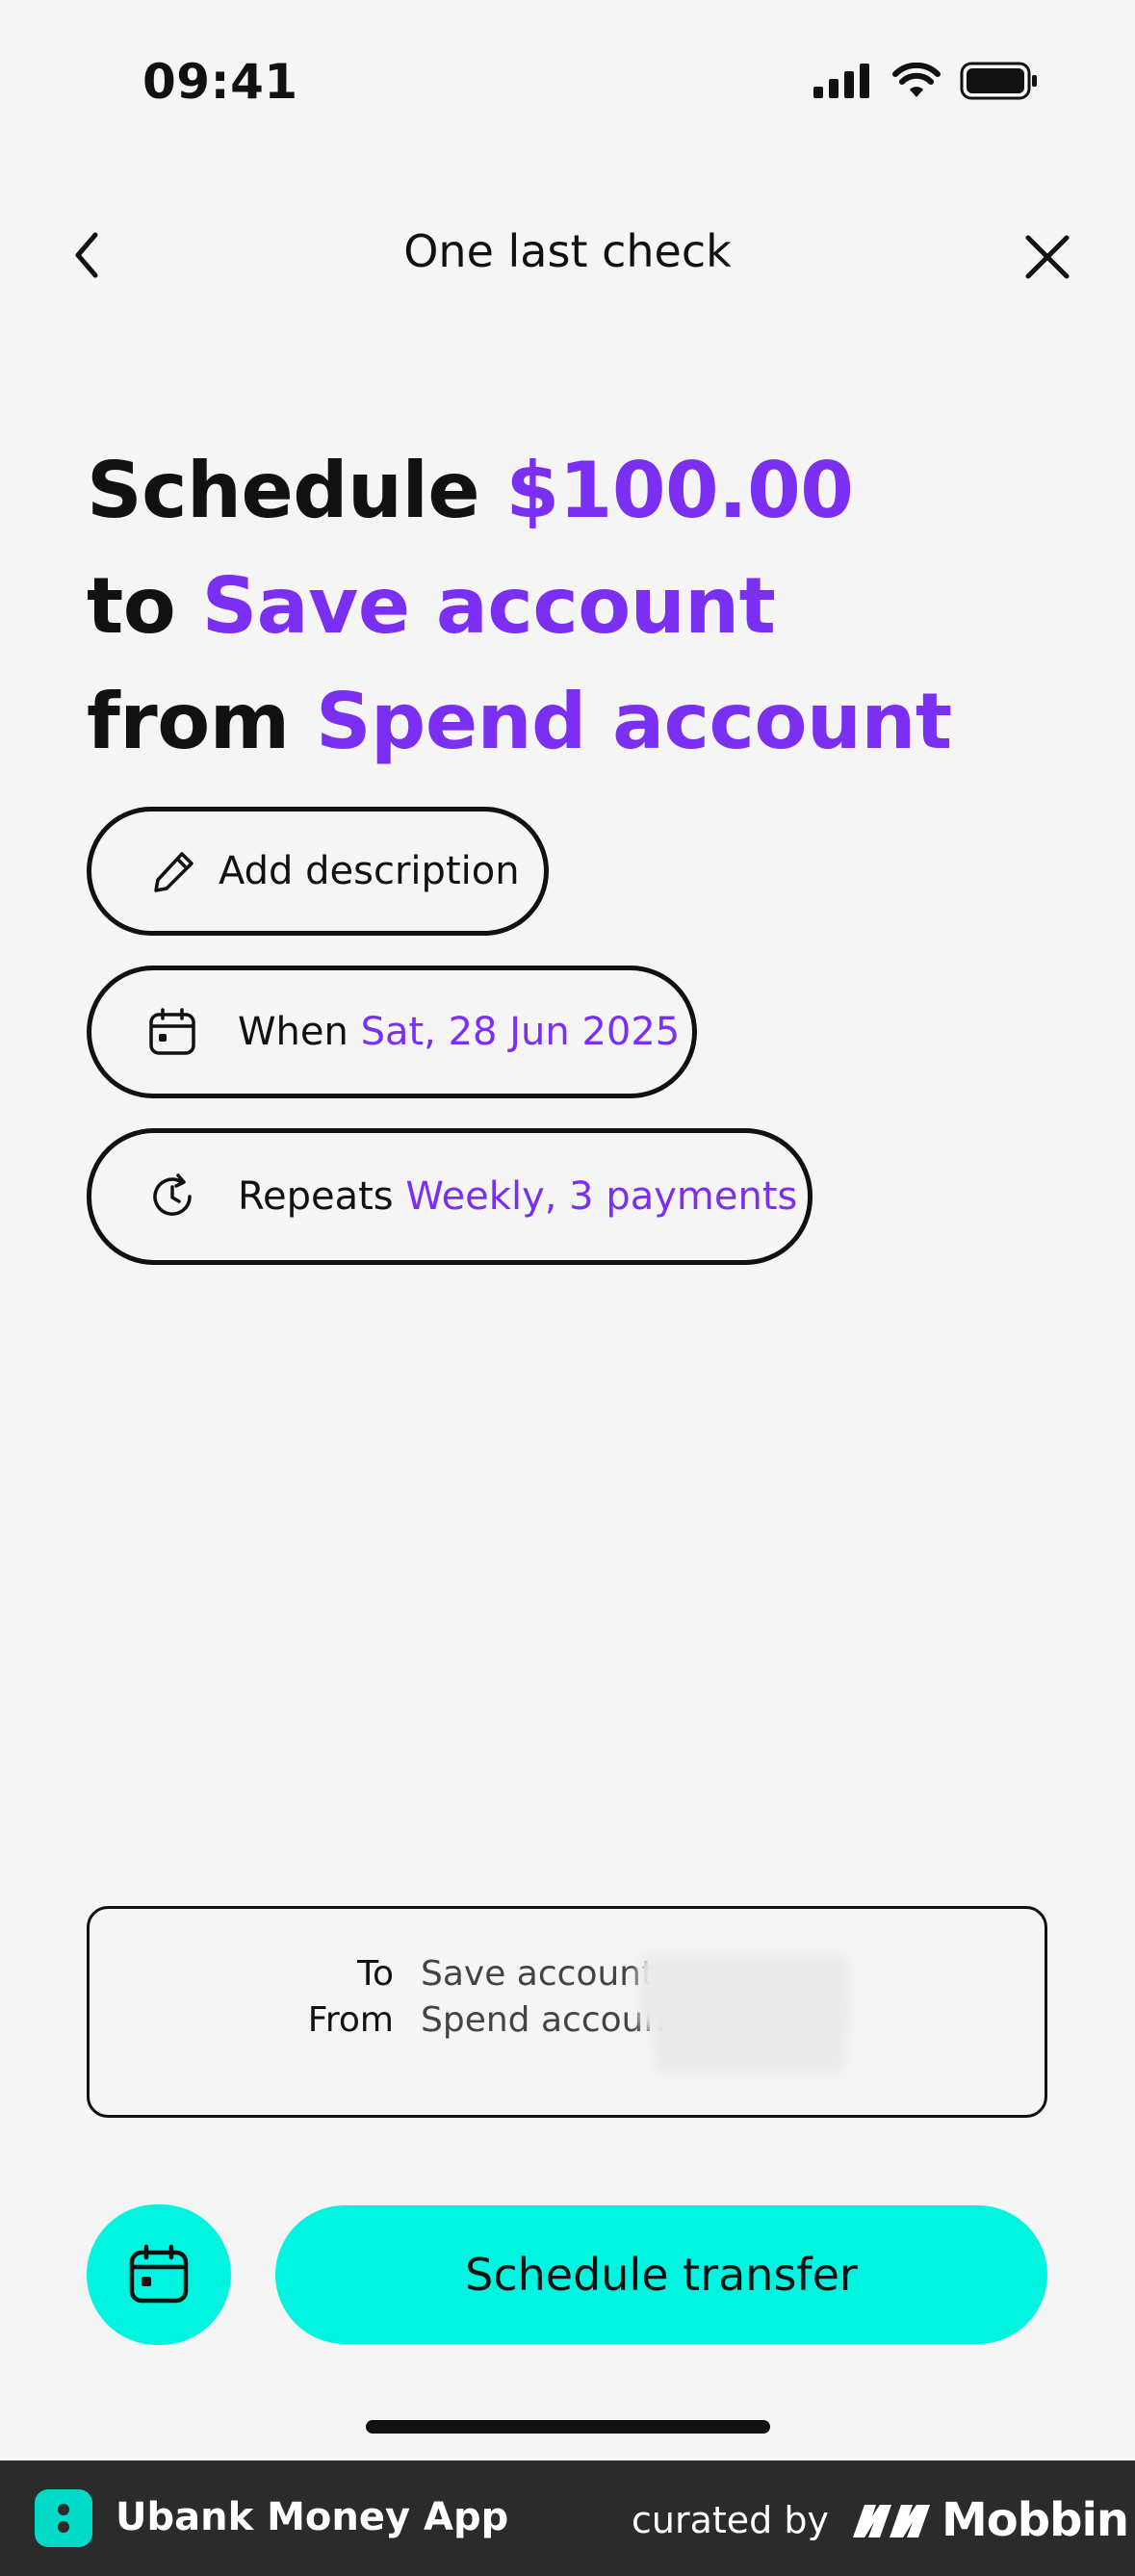 This screenshot has width=1135, height=2576. What do you see at coordinates (375, 1974) in the screenshot?
I see `summary-to-label: To` at bounding box center [375, 1974].